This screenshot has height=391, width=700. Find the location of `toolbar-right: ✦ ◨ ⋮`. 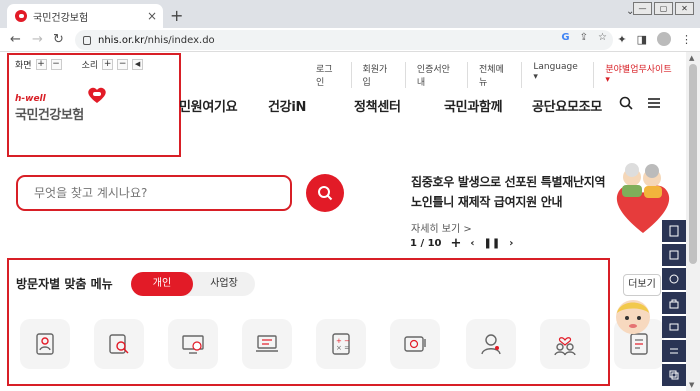

toolbar-right: ✦ ◨ ⋮ is located at coordinates (654, 39).